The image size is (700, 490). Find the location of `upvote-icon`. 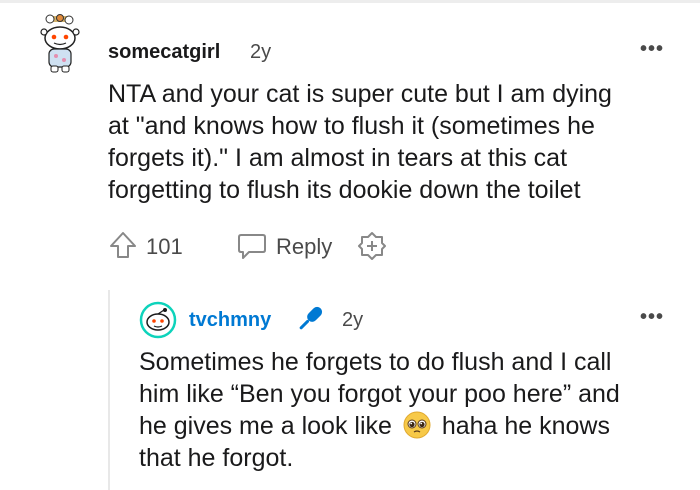

upvote-icon is located at coordinates (123, 245).